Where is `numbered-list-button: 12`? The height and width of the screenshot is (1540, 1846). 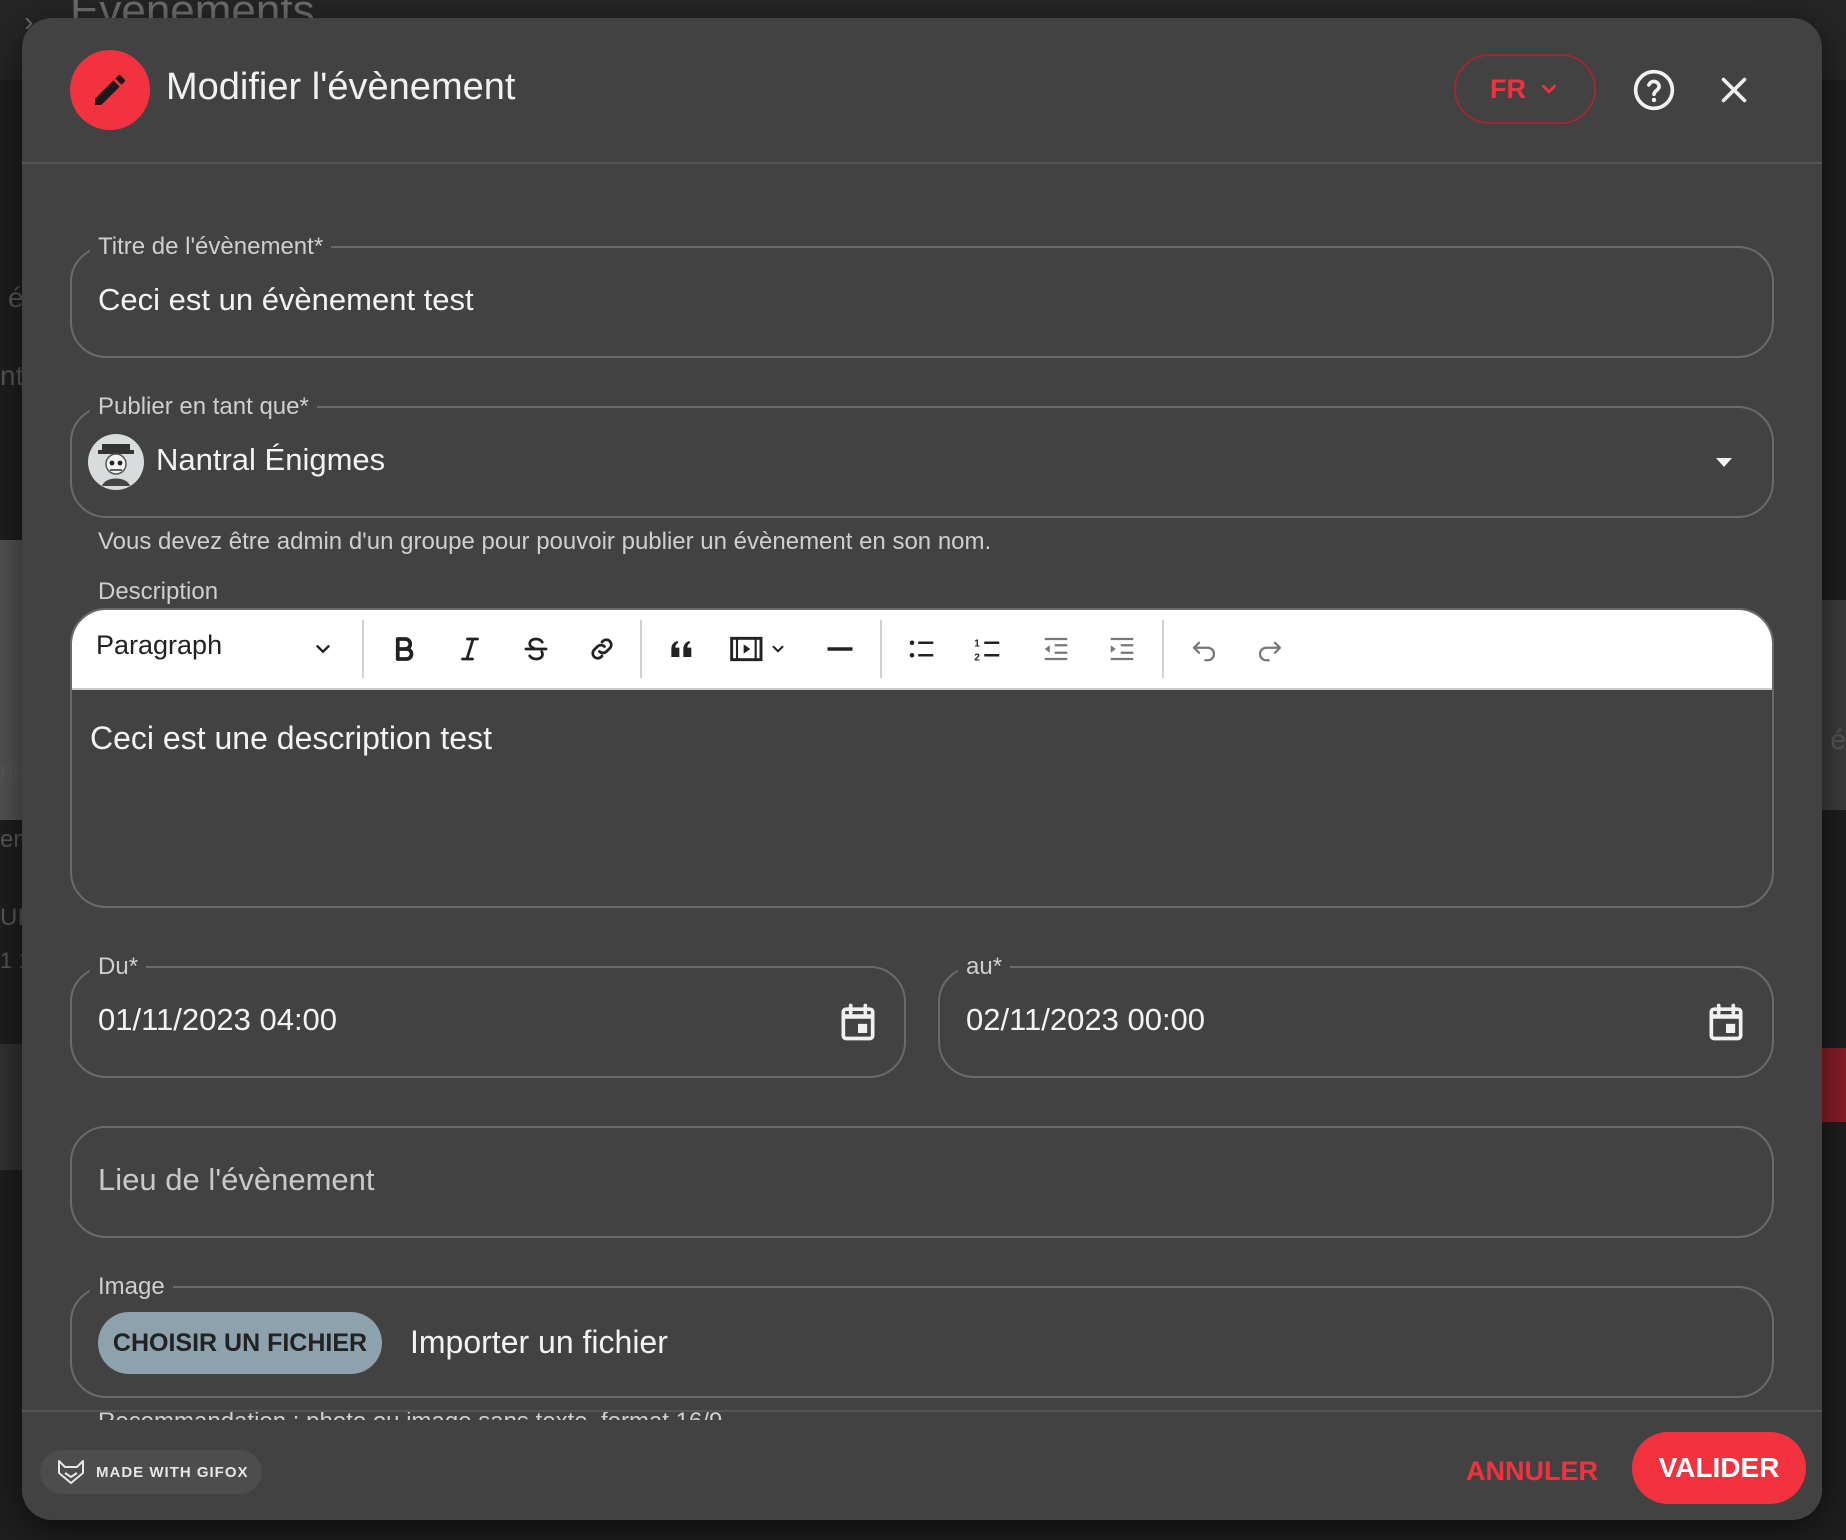
numbered-list-button: 12 is located at coordinates (988, 649).